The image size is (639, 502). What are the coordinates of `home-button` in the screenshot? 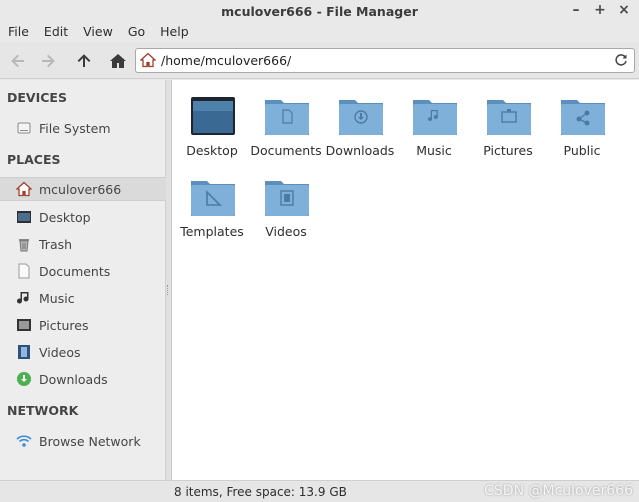 It's located at (118, 61).